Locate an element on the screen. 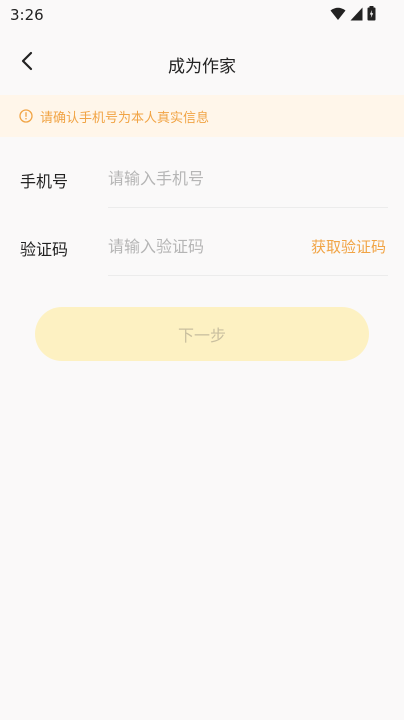 The height and width of the screenshot is (720, 404). phone-input is located at coordinates (203, 178).